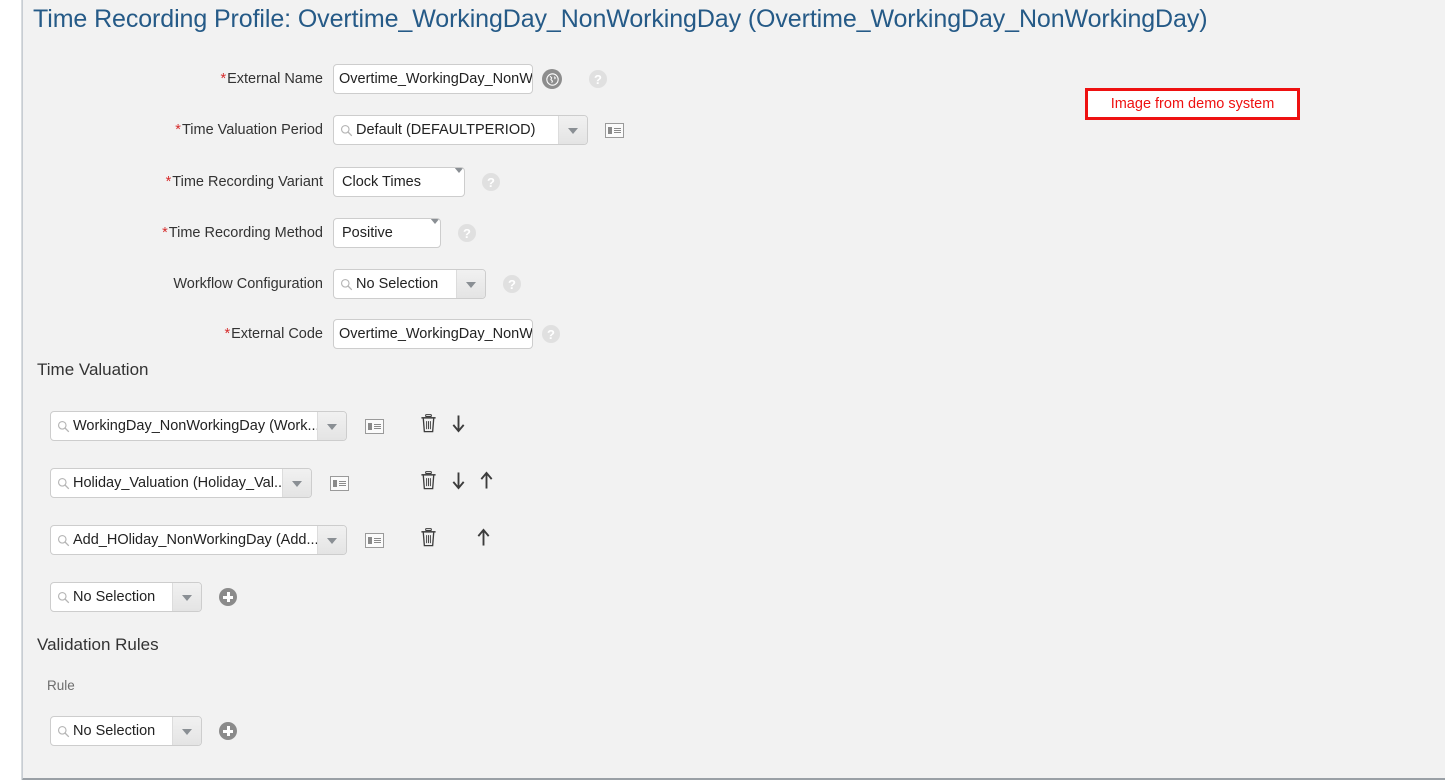  Describe the element at coordinates (387, 233) in the screenshot. I see `time-recording-method-select: Positive` at that location.